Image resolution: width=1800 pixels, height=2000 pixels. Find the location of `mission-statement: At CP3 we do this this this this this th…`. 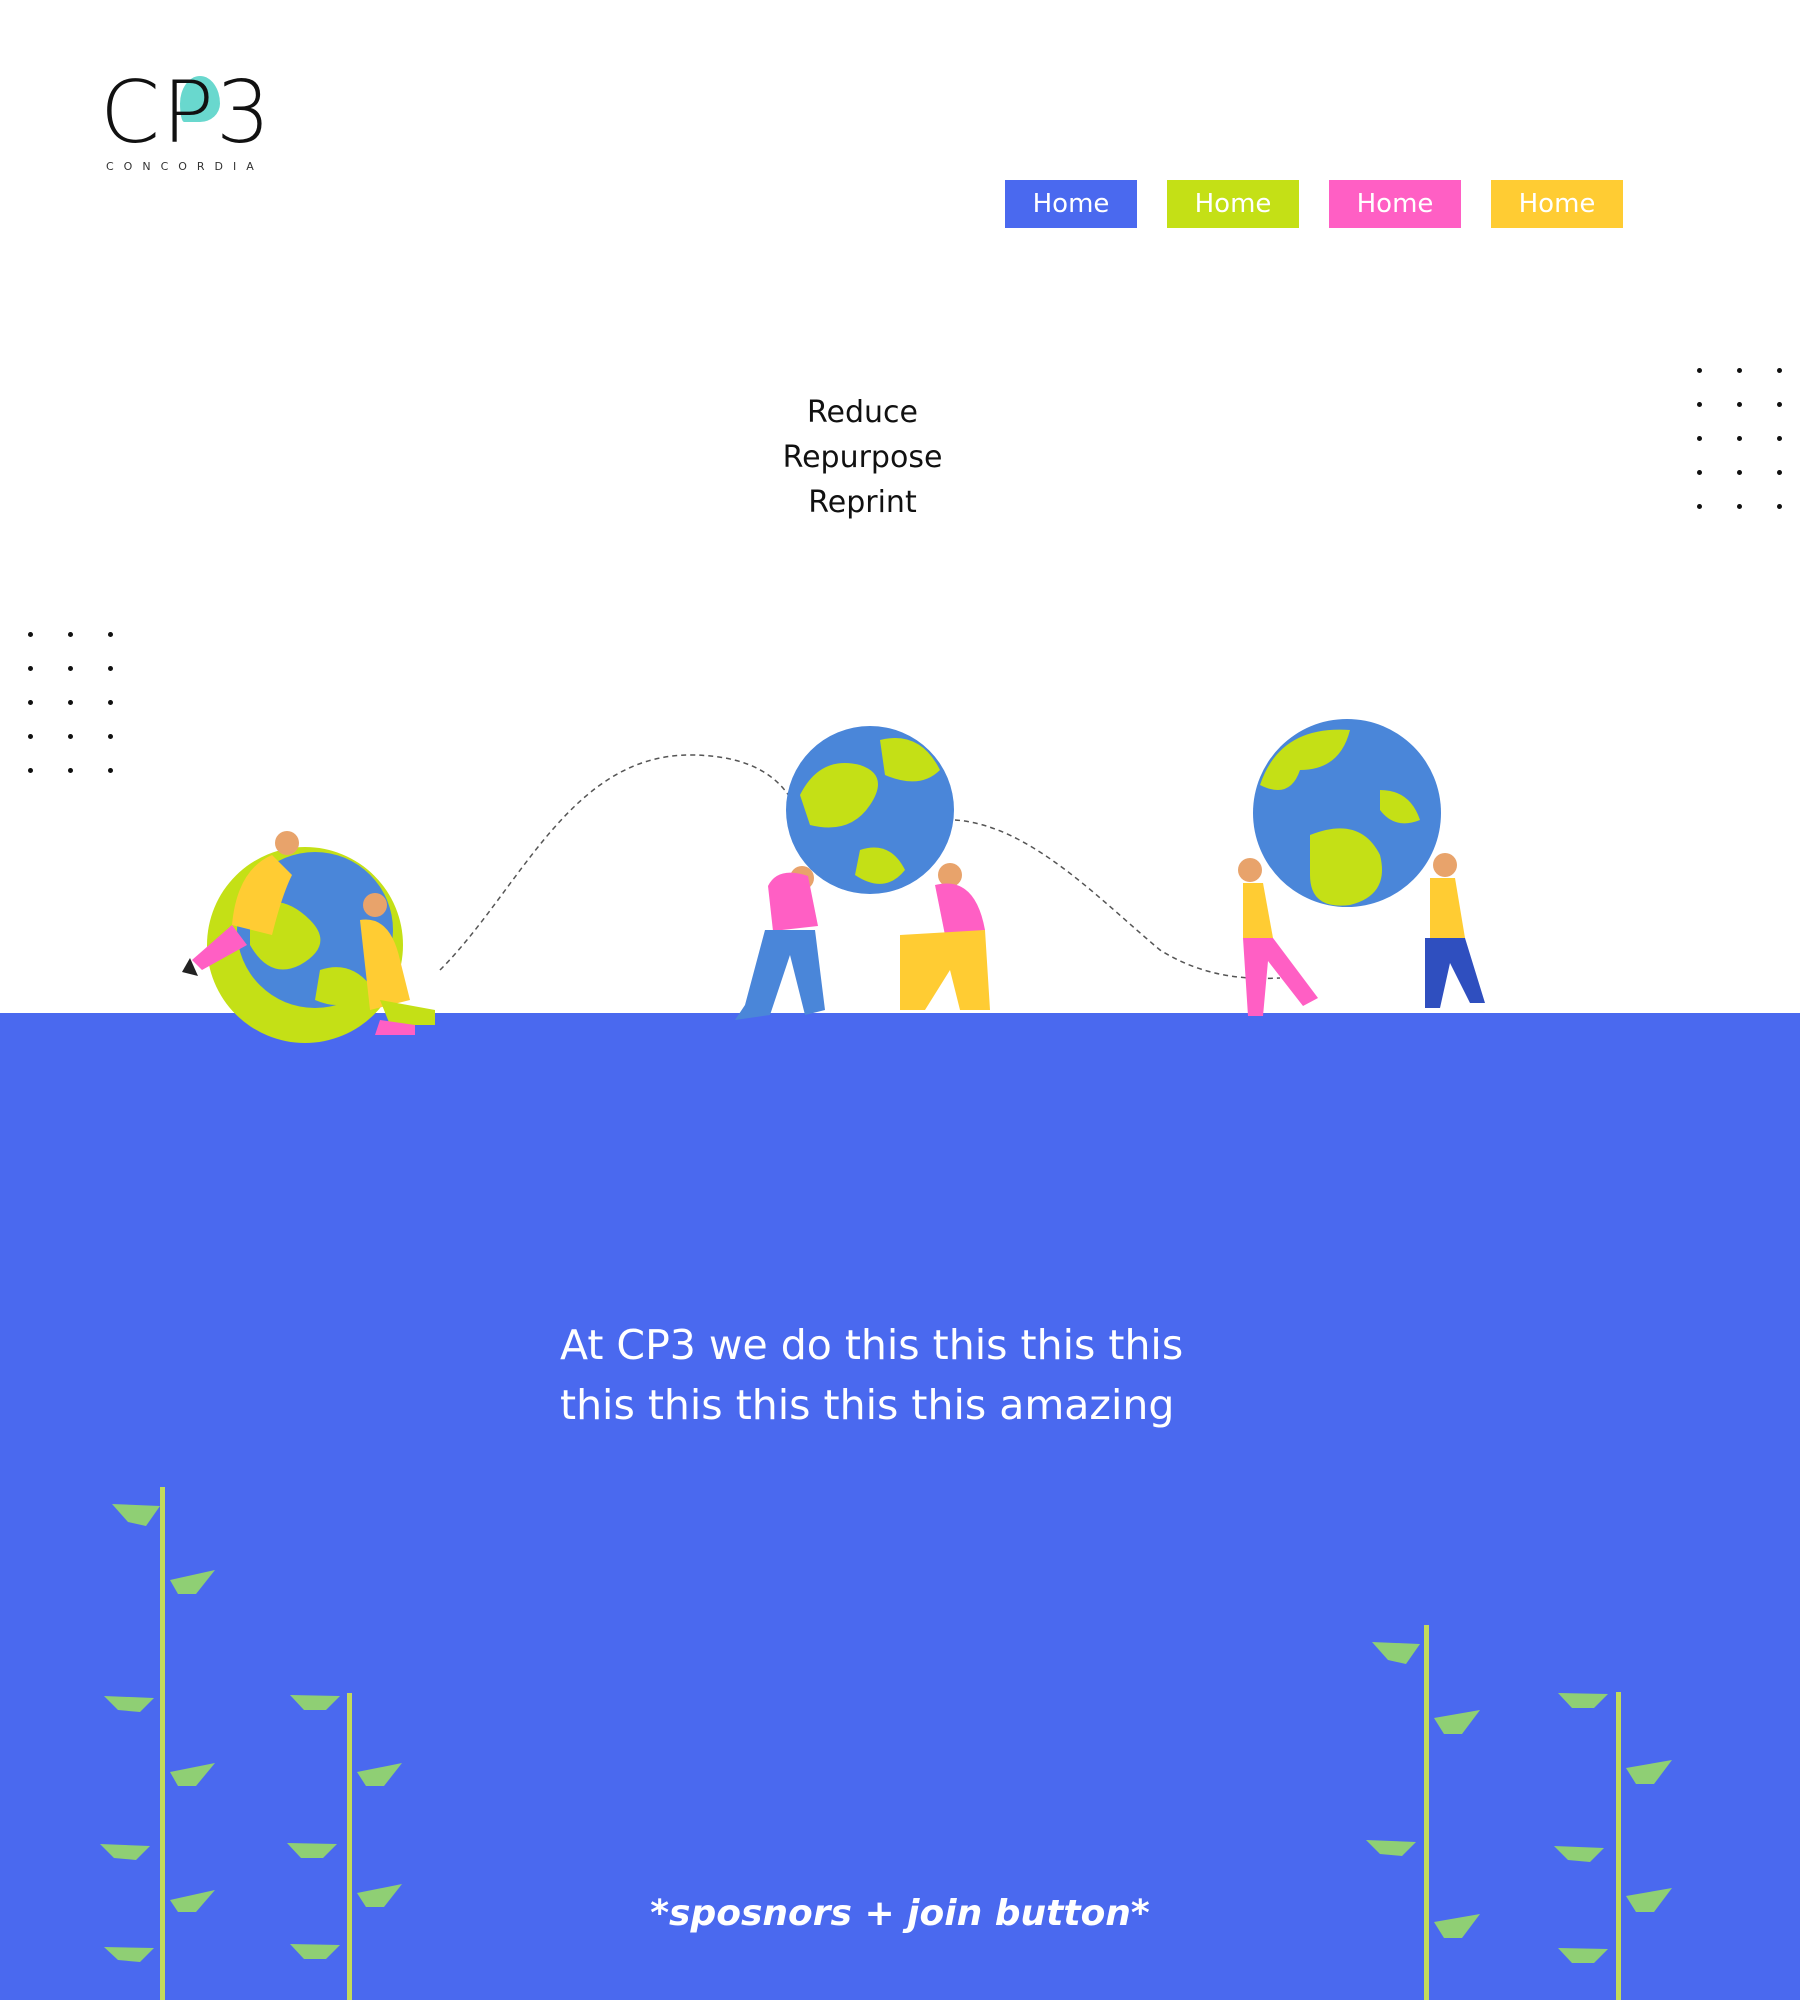

mission-statement: At CP3 we do this this this this this th… is located at coordinates (900, 1375).